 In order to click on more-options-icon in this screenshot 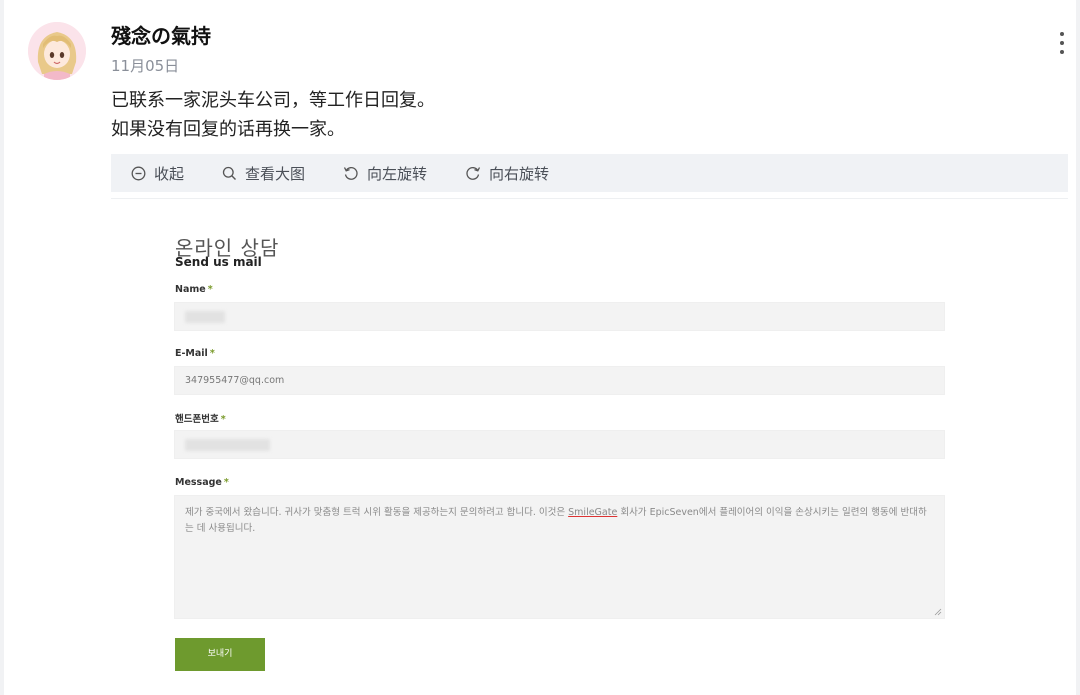, I will do `click(1062, 45)`.